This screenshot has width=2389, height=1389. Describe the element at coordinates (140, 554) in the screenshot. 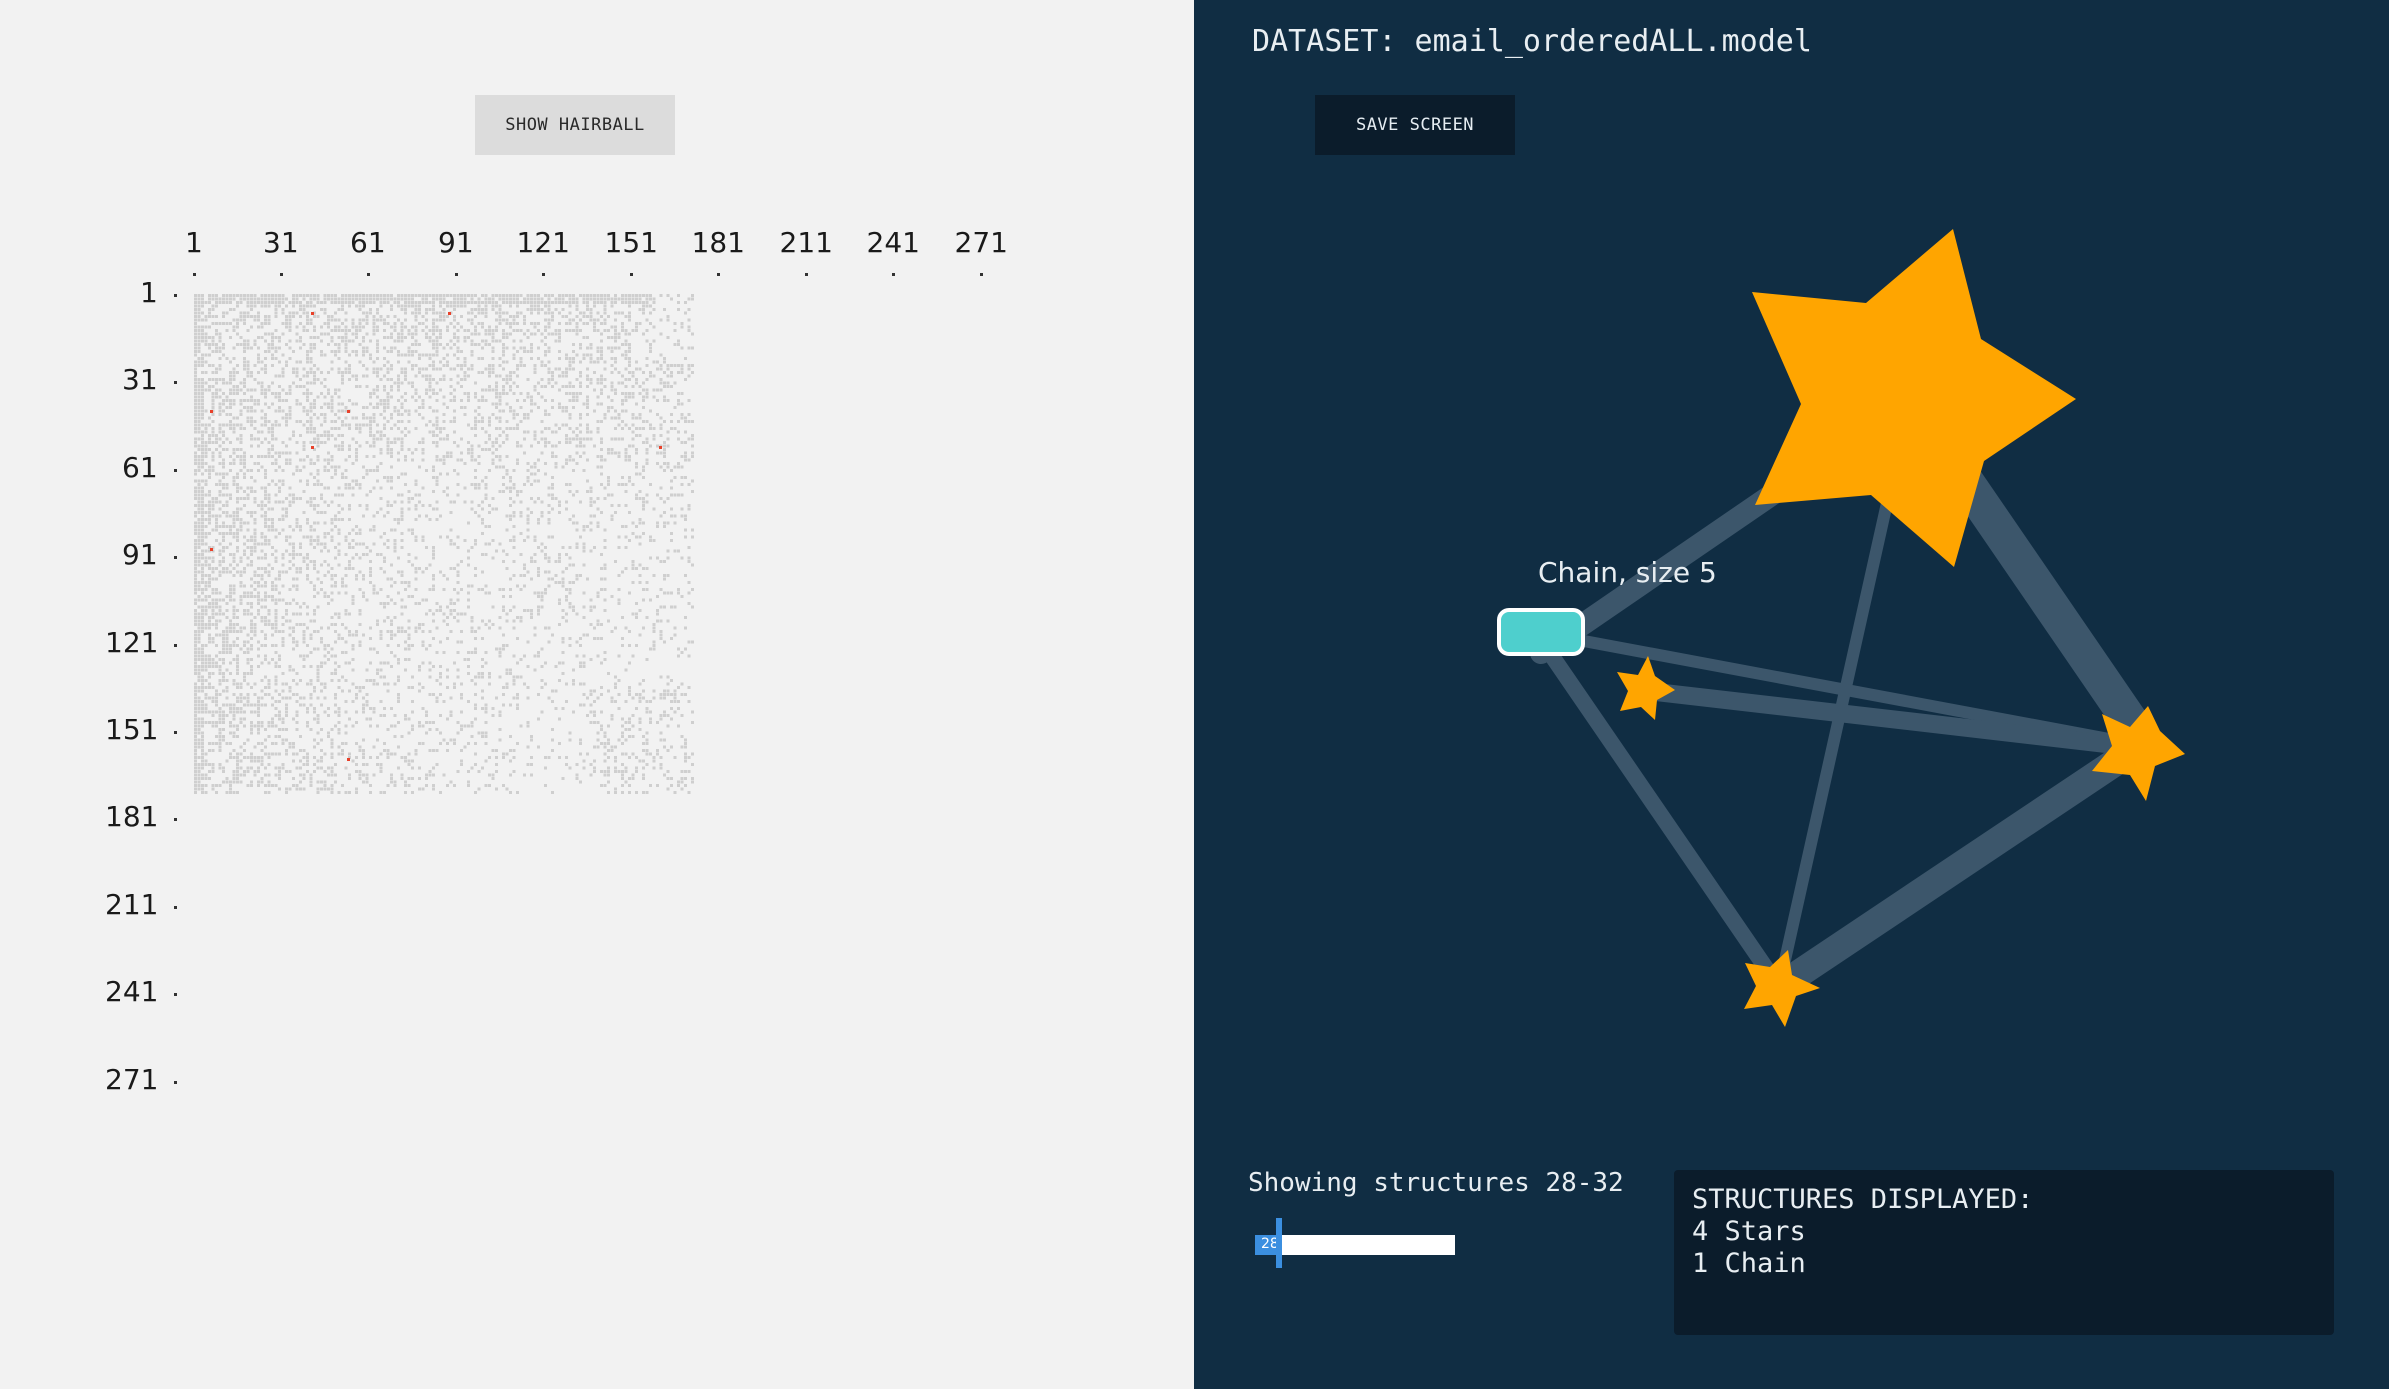

I see `row-tick: 91` at that location.